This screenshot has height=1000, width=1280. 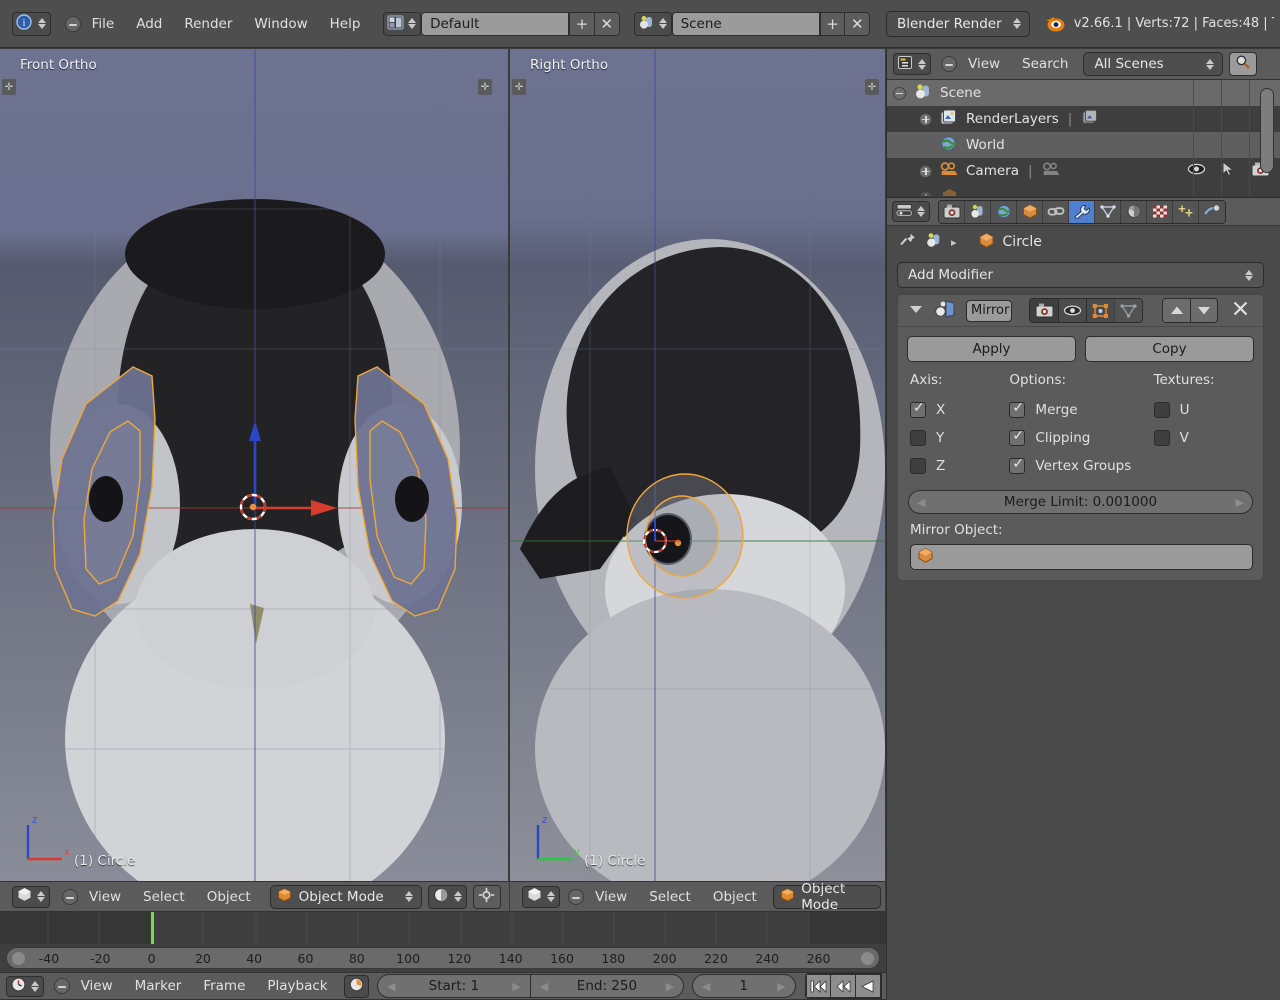 I want to click on scene-data-icon, so click(x=934, y=242).